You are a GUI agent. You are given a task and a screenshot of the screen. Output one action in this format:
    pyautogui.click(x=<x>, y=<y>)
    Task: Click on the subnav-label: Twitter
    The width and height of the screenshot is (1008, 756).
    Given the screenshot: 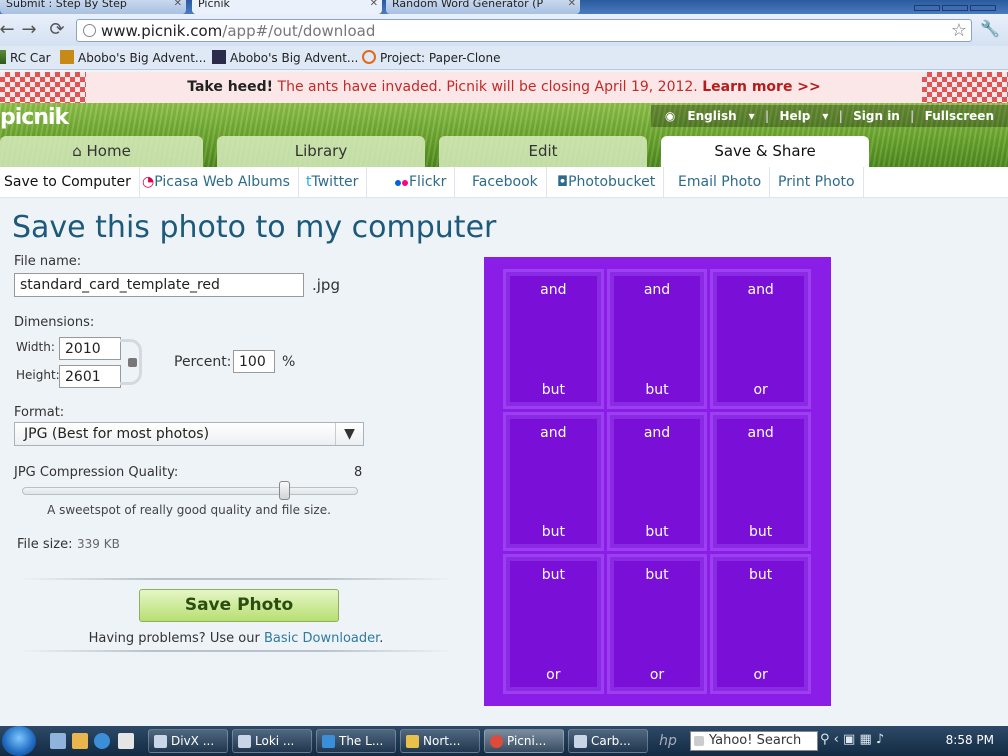 What is the action you would take?
    pyautogui.click(x=335, y=182)
    